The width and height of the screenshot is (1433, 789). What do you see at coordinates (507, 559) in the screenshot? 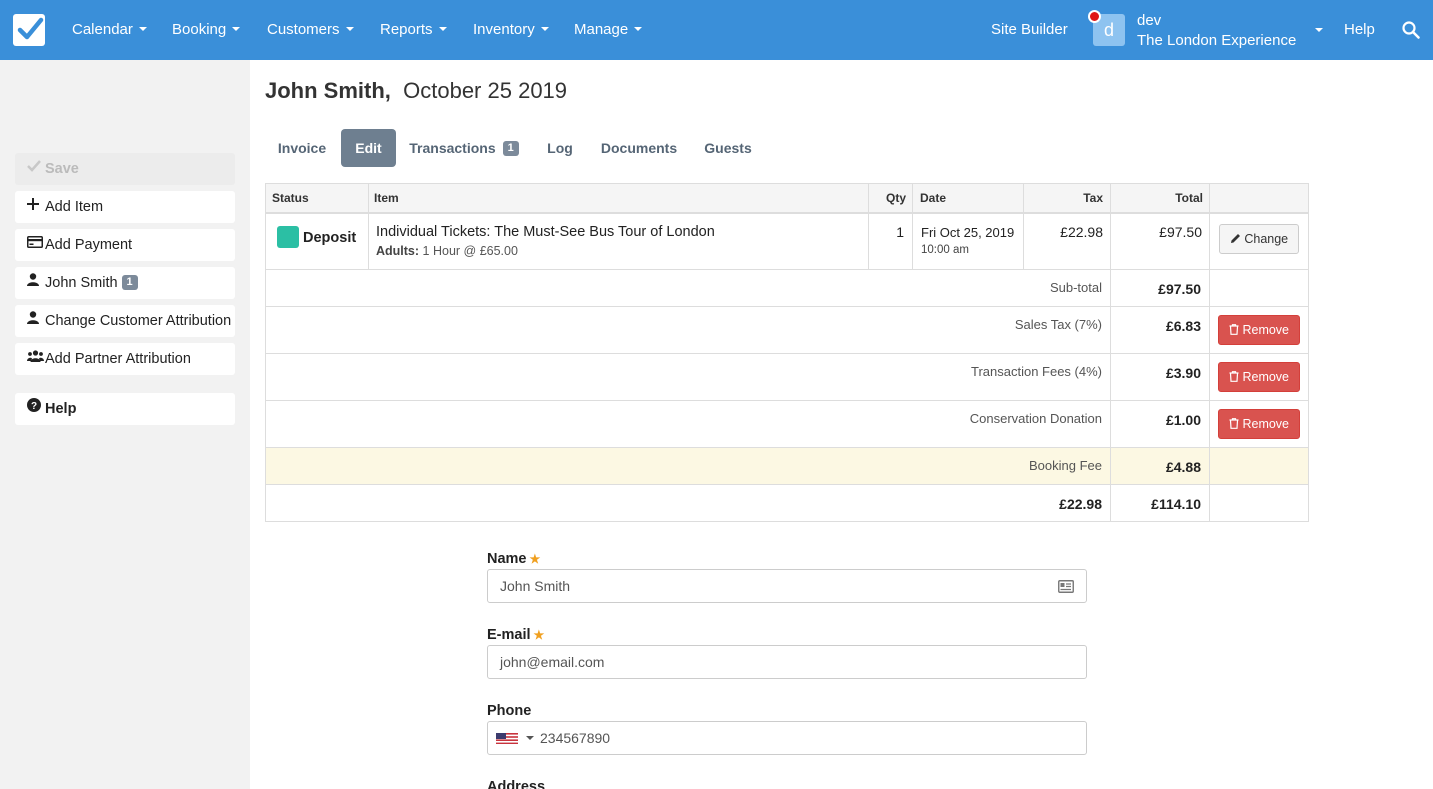
I see `name-label-text: Name` at bounding box center [507, 559].